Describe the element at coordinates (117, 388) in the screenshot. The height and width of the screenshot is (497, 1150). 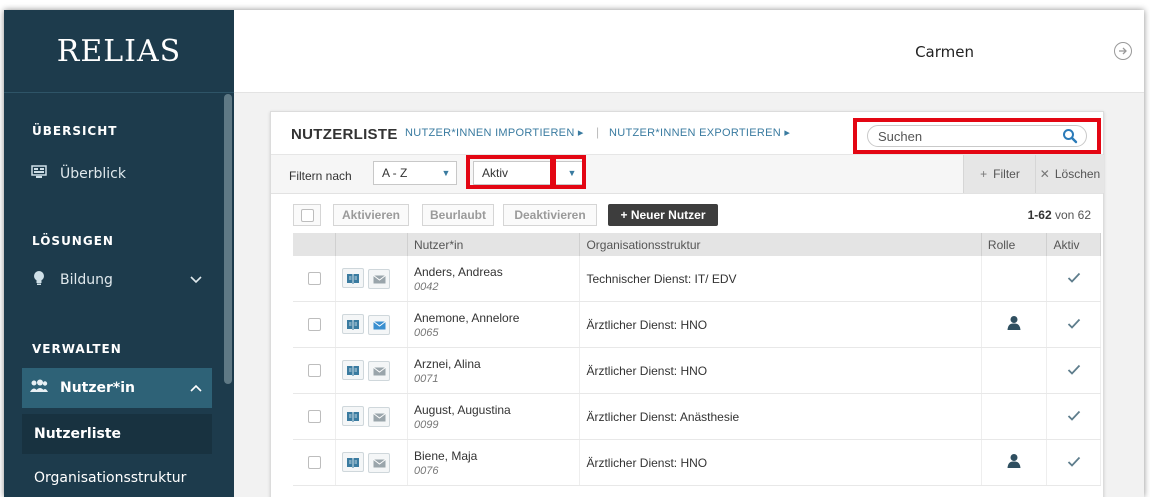
I see `sidebar-item-users: Nutzer*in` at that location.